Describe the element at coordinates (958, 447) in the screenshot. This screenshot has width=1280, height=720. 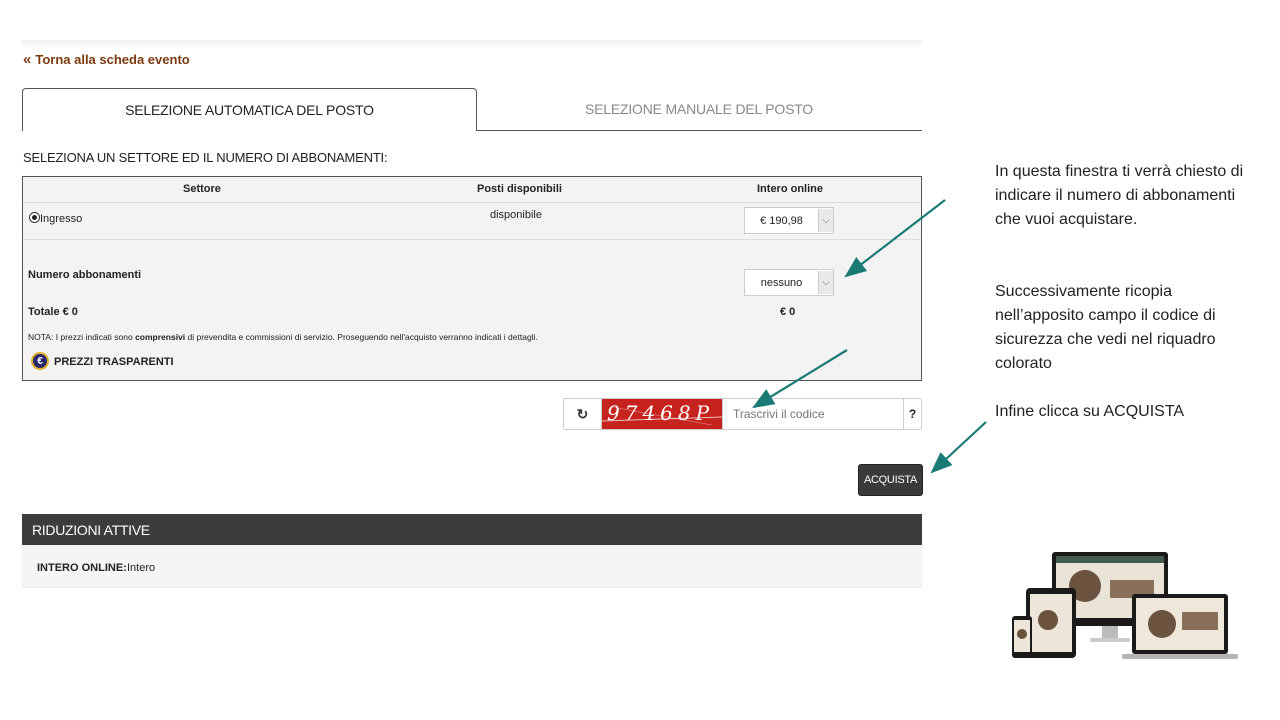
I see `arrow-to-buy` at that location.